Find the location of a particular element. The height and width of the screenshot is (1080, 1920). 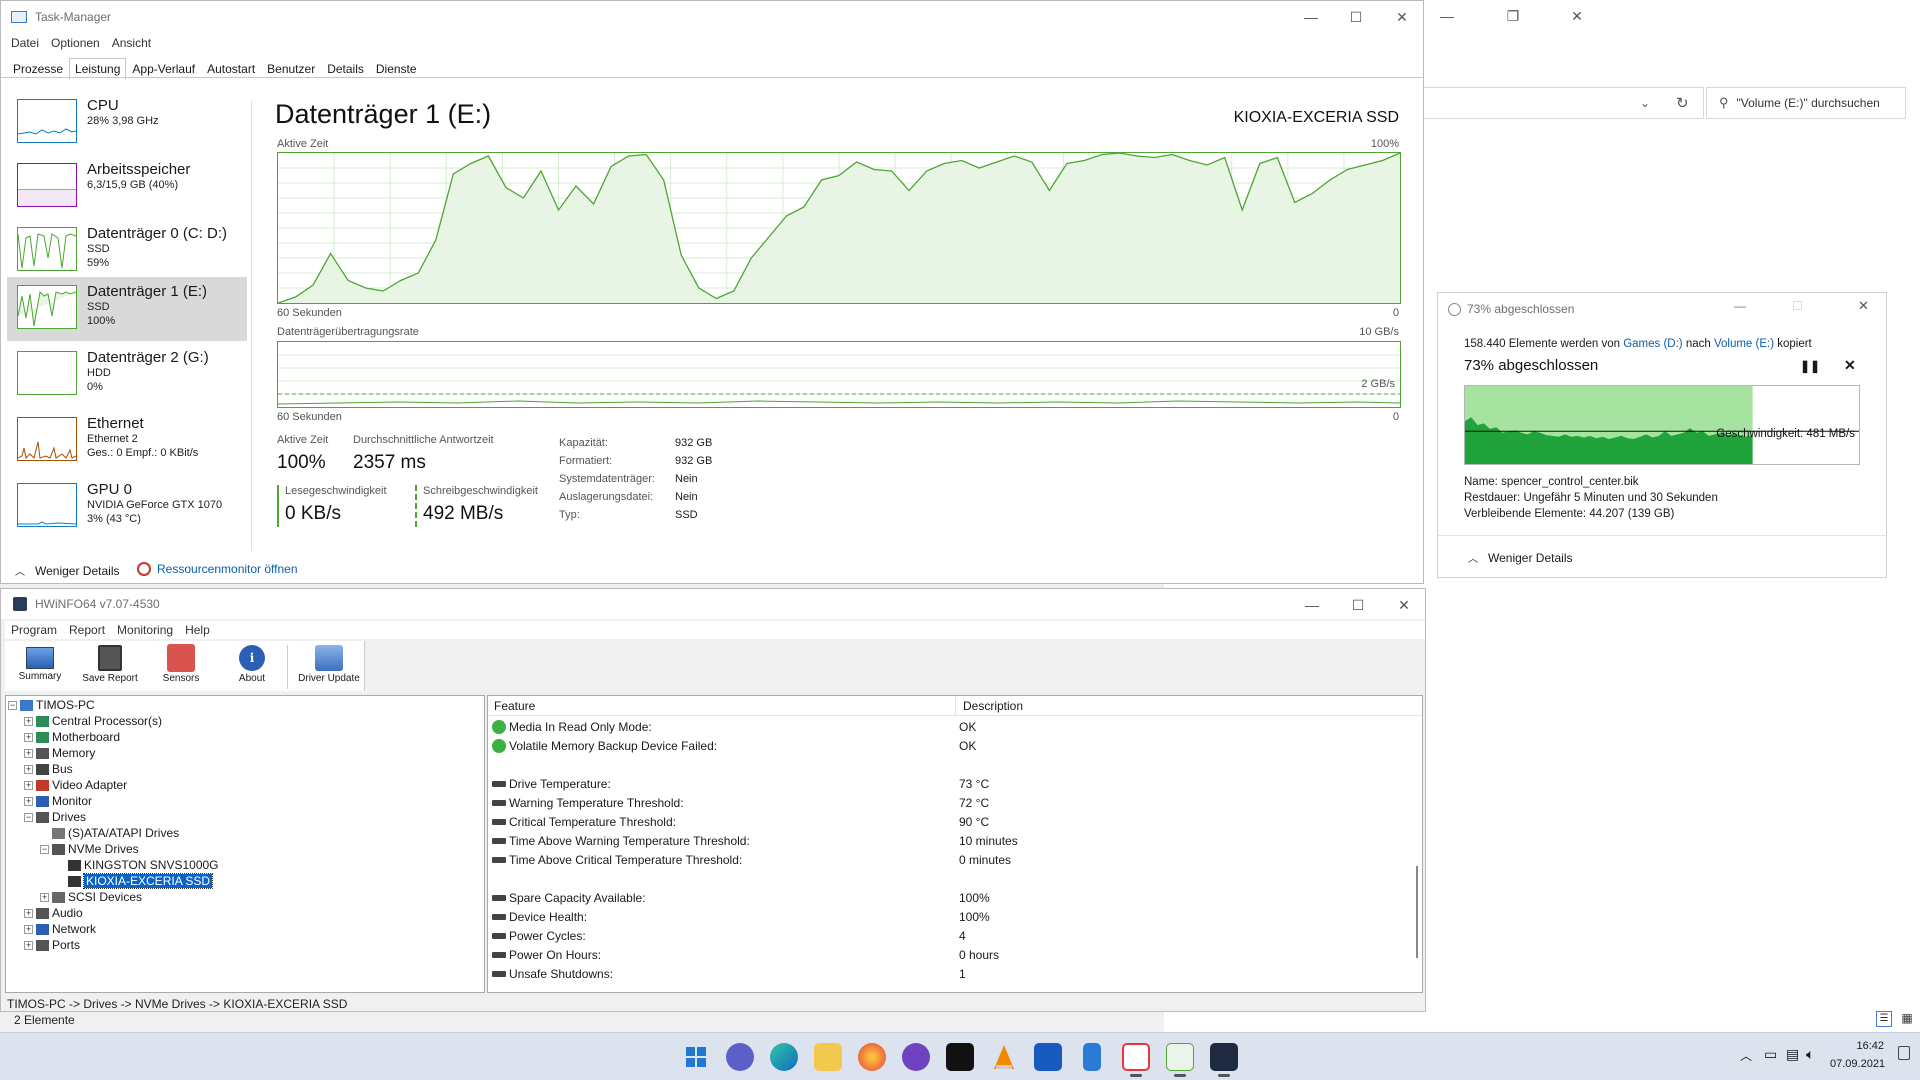

tree-item: Bus is located at coordinates (54, 769).